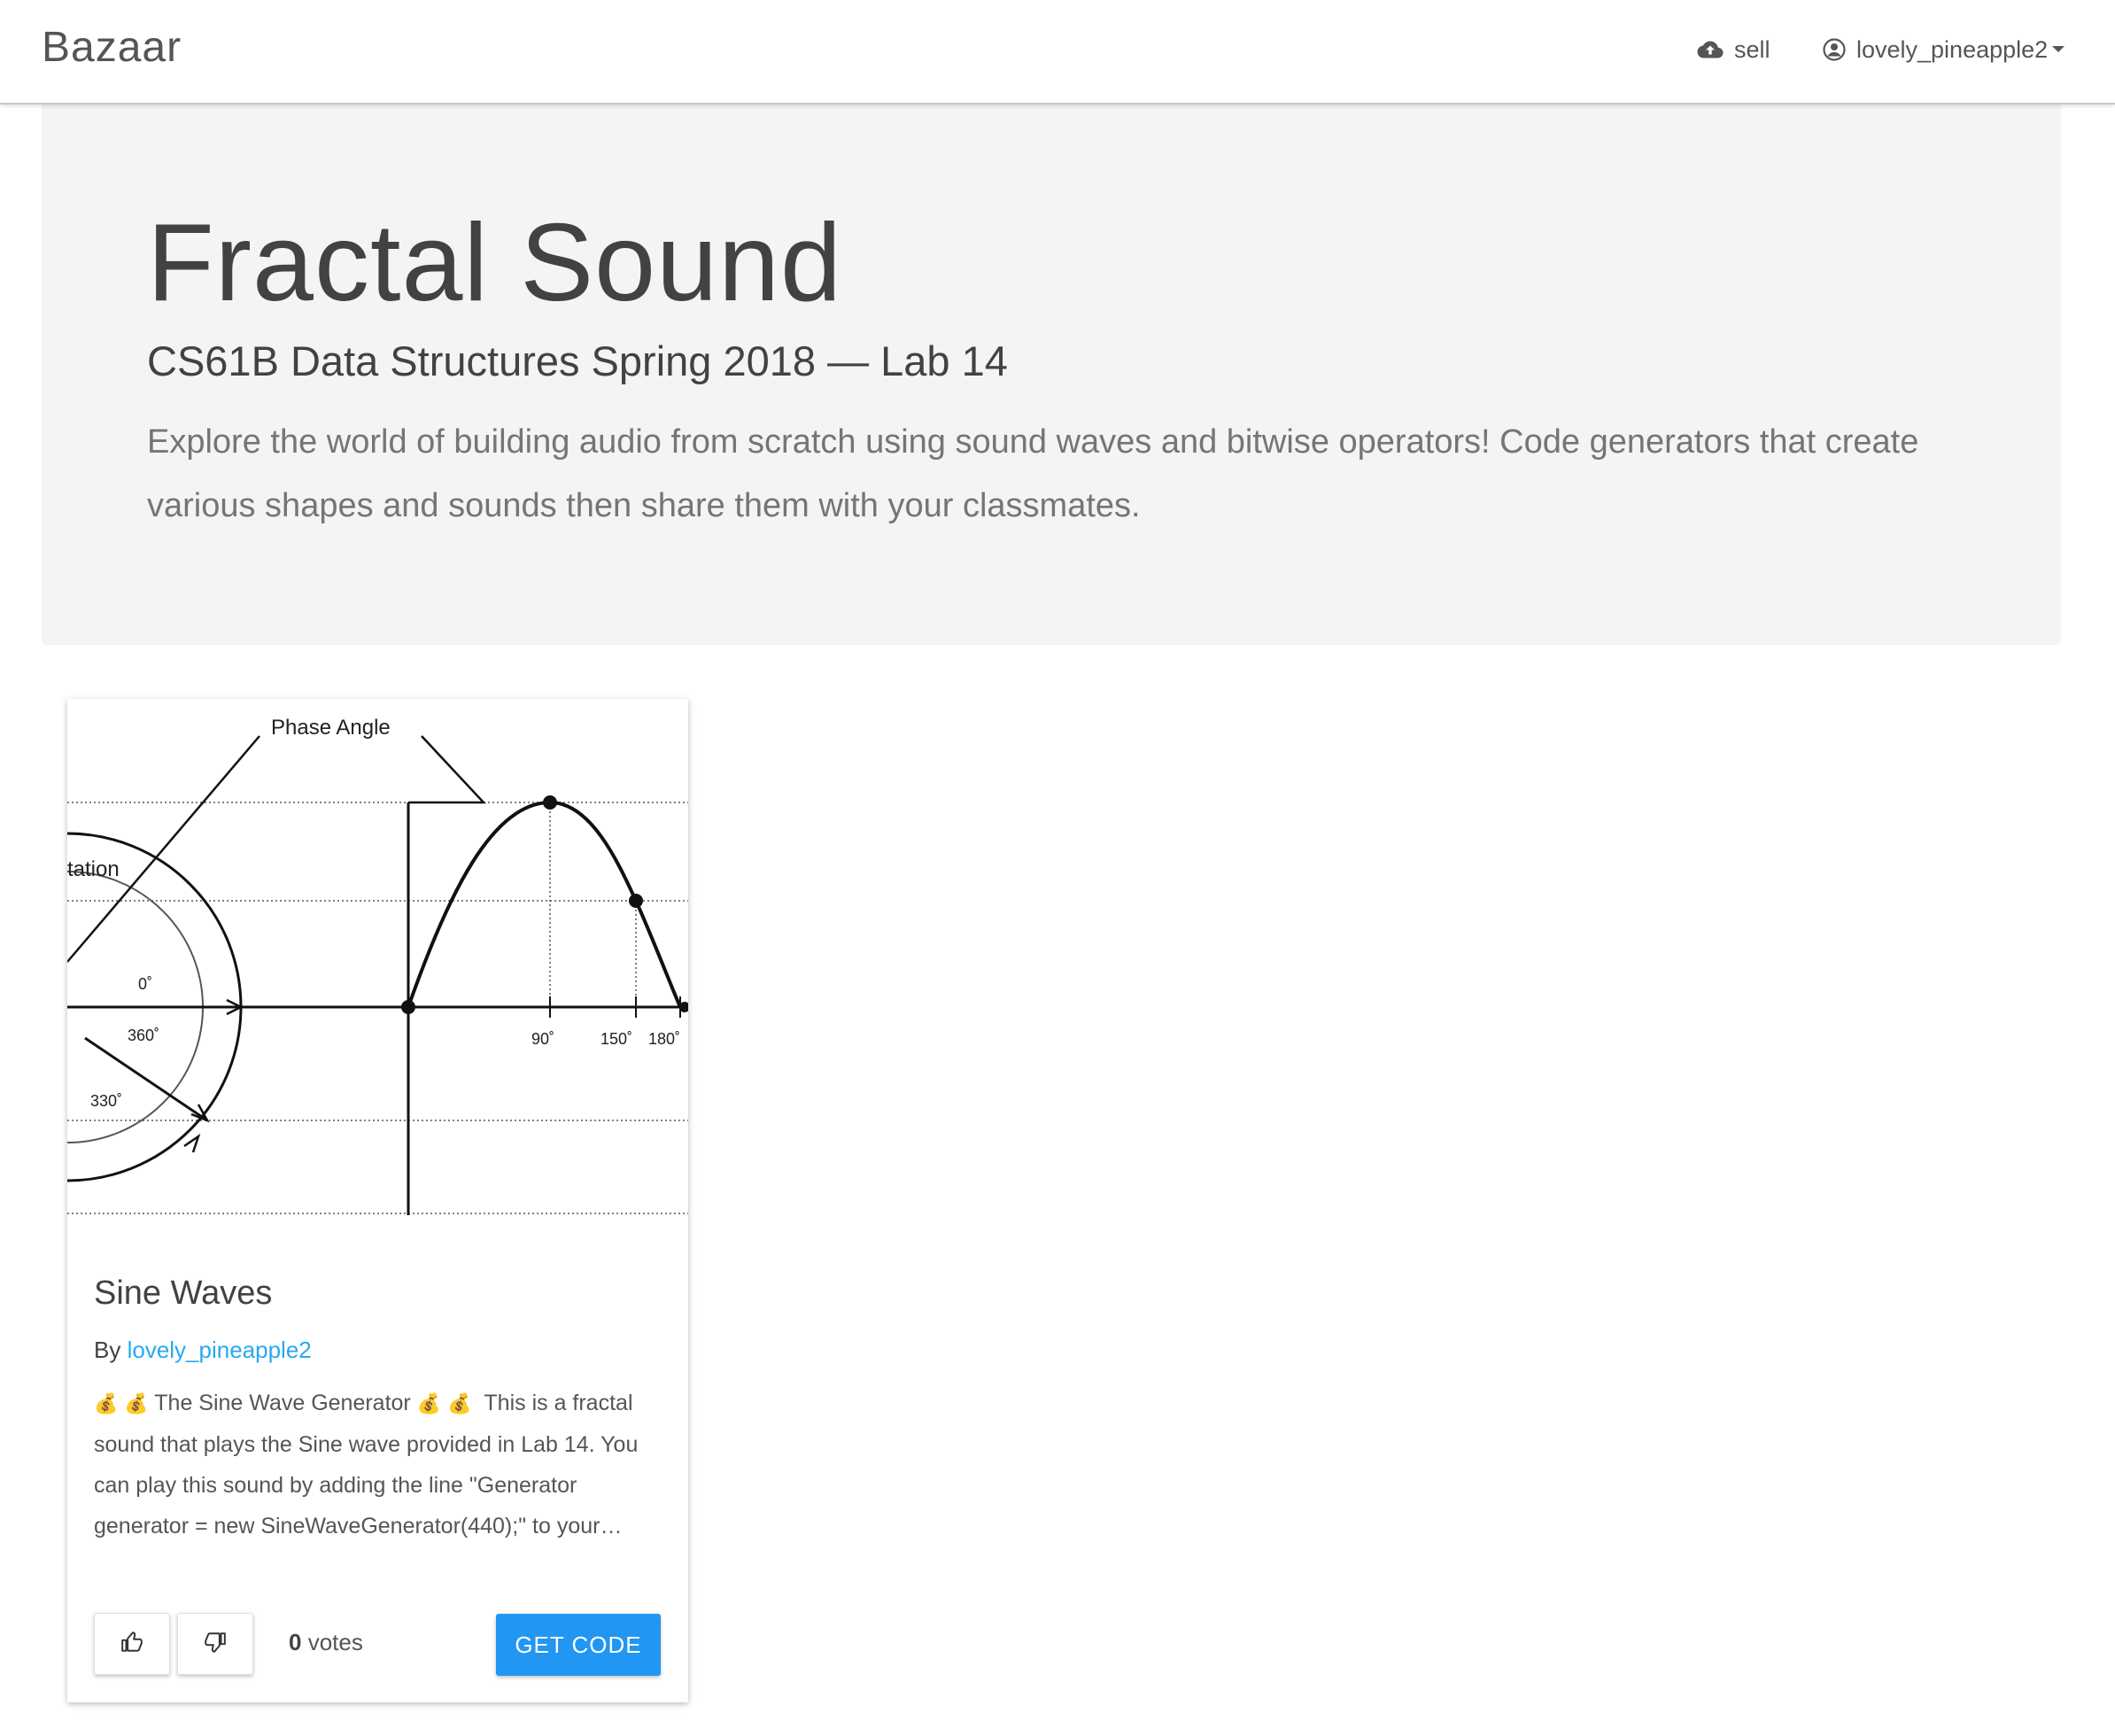 The image size is (2115, 1736). I want to click on account-circle-icon, so click(1834, 49).